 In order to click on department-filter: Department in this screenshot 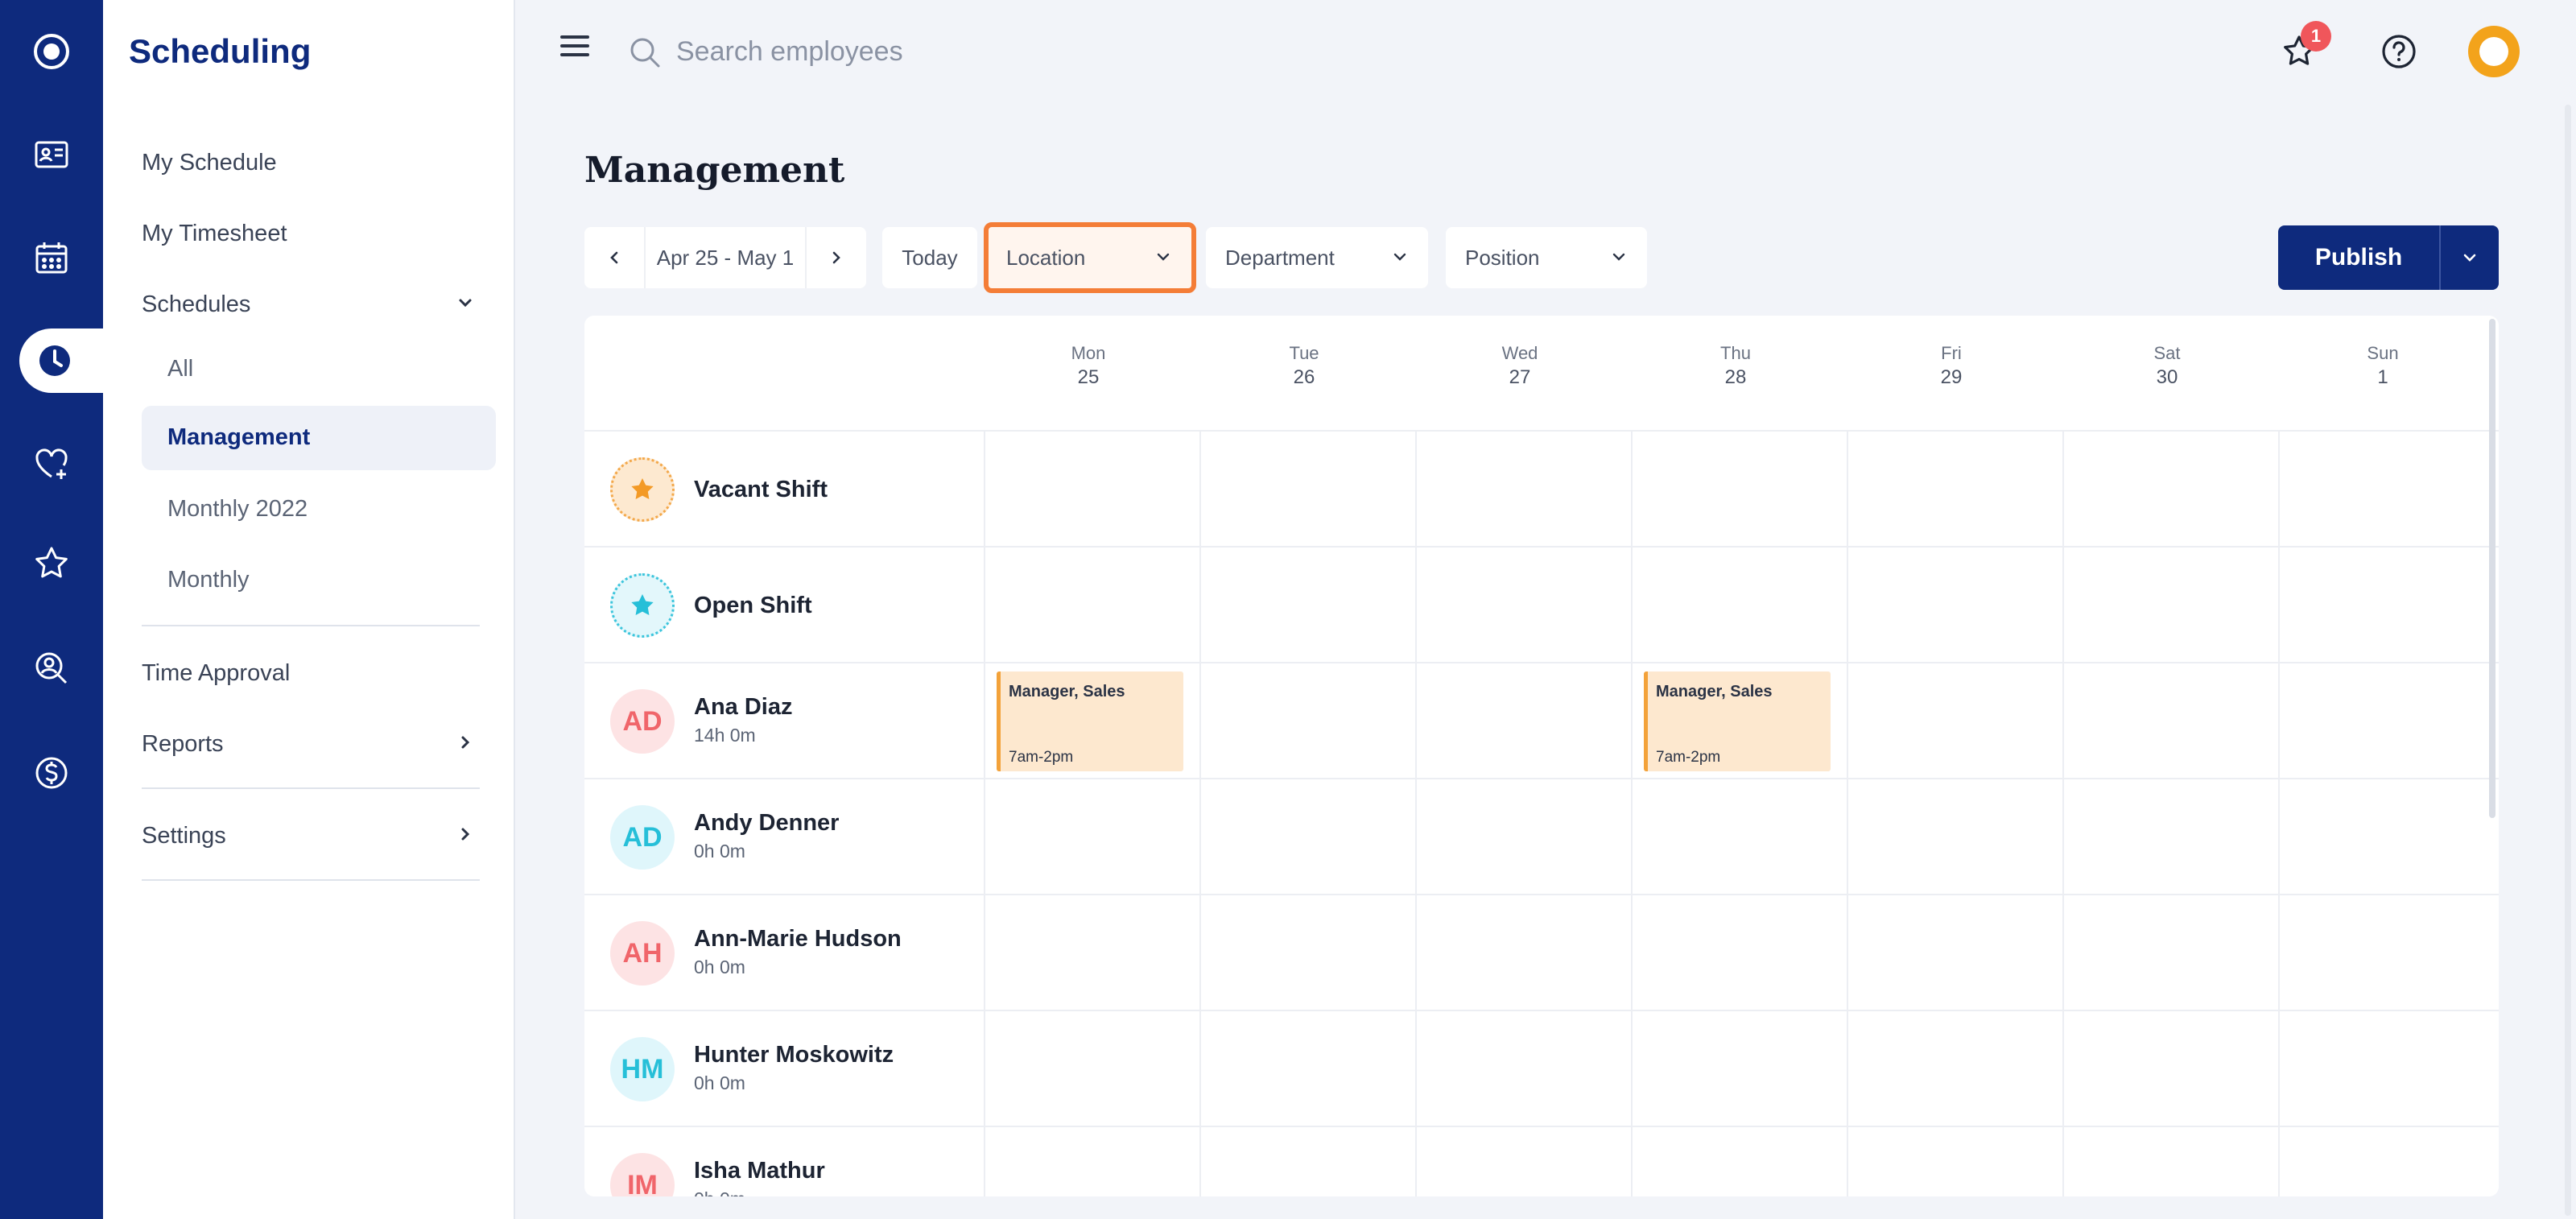, I will do `click(1317, 258)`.